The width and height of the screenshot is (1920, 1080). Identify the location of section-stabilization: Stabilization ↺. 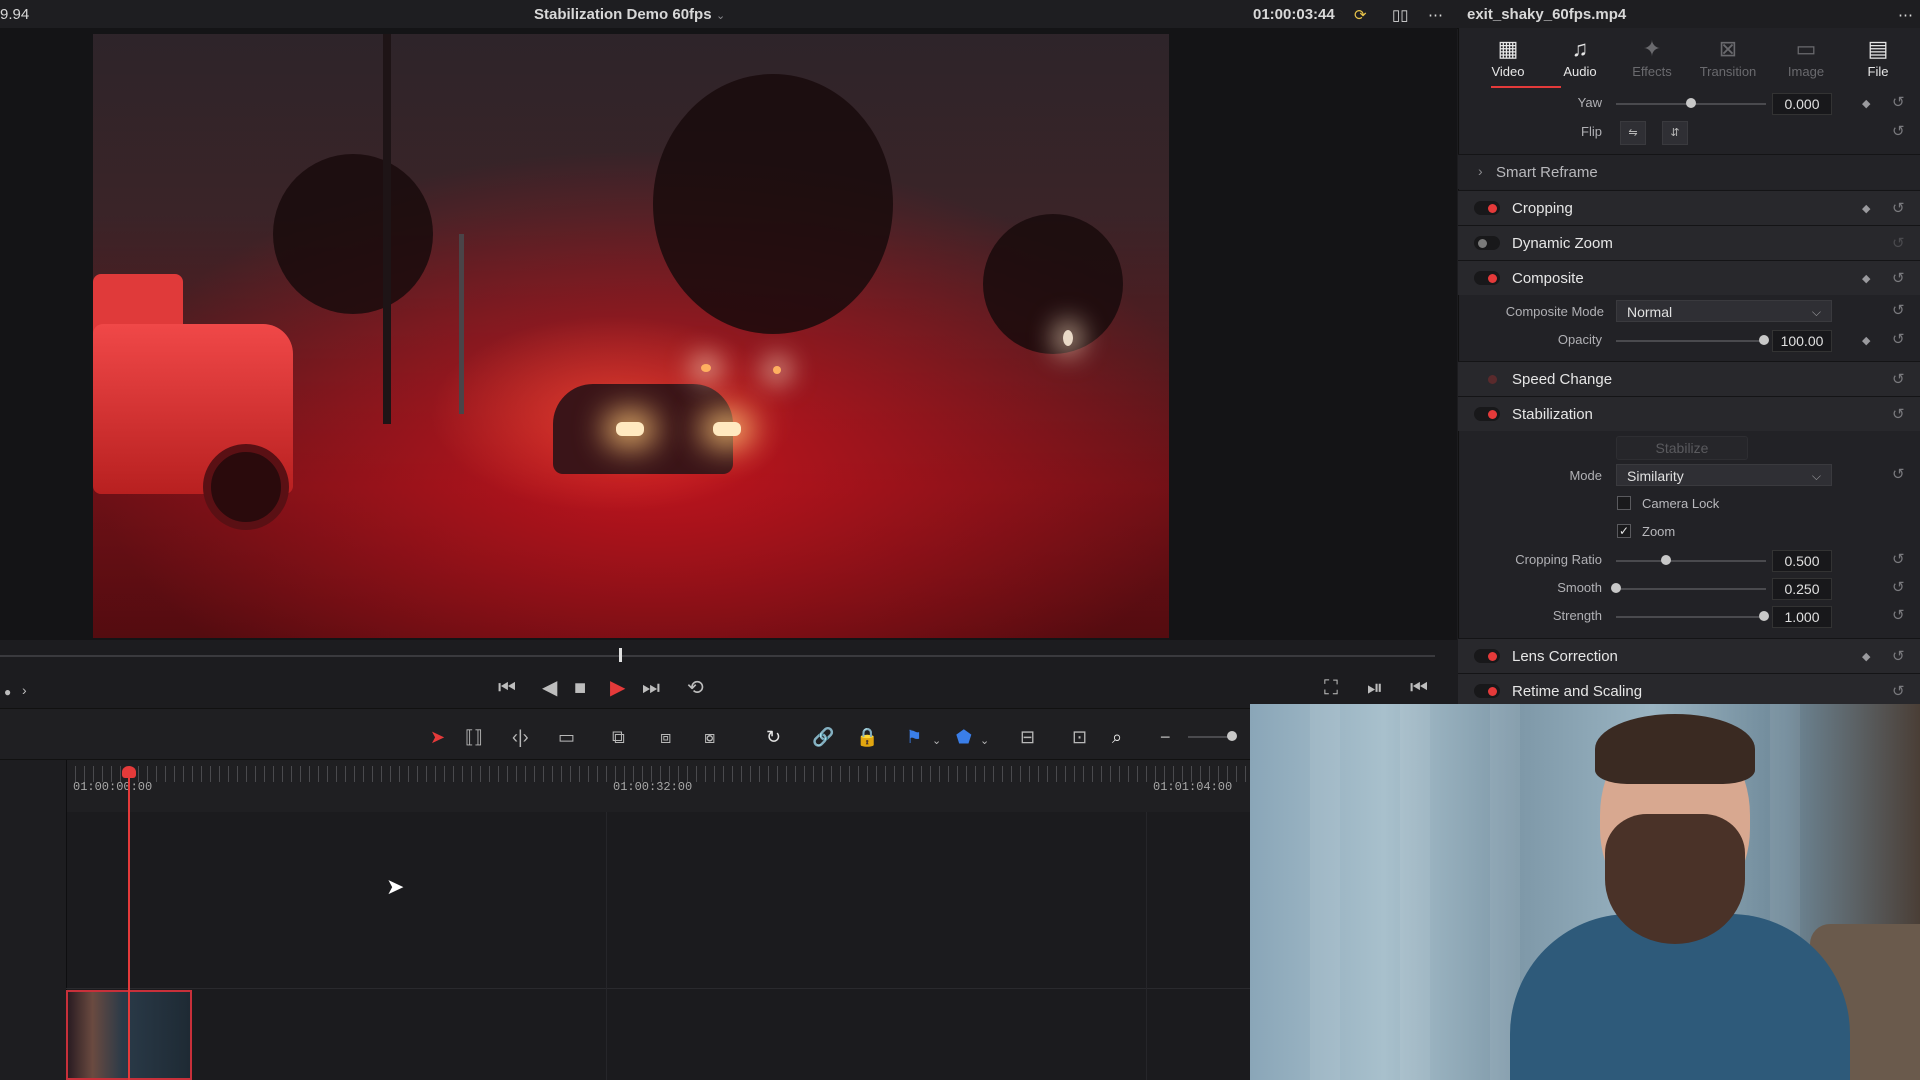
(1689, 413).